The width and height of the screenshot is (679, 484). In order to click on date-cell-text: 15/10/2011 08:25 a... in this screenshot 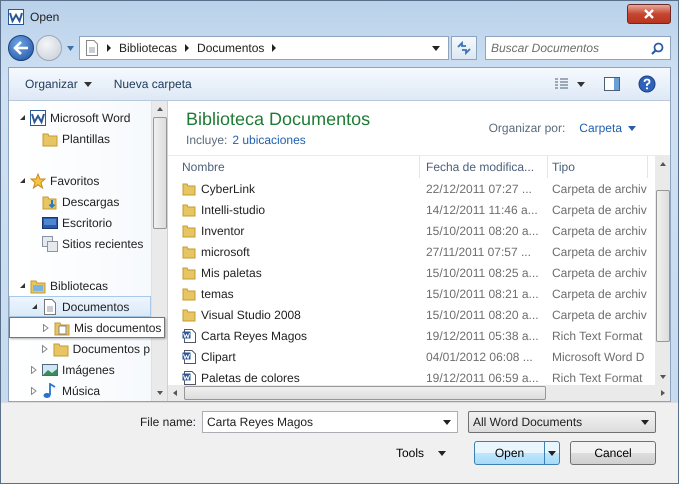, I will do `click(482, 273)`.